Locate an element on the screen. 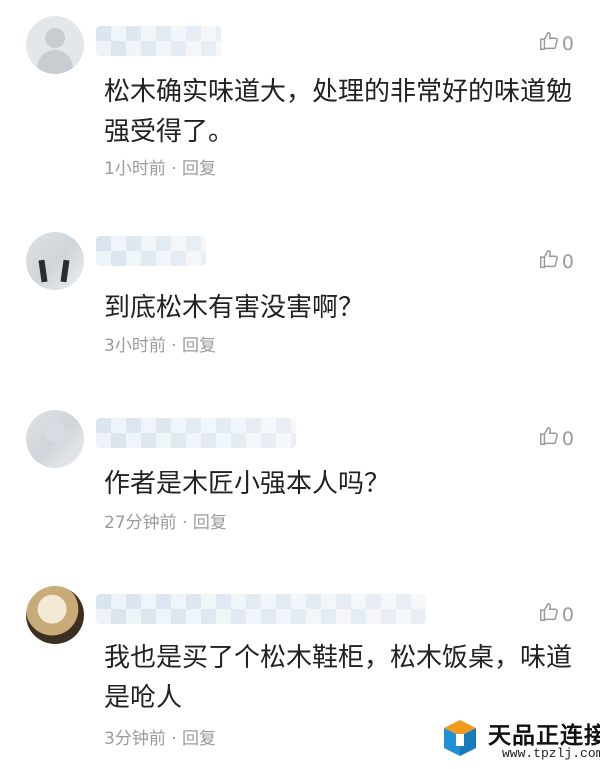  watermark-logo: 天品正连接 www.tpzlj.com is located at coordinates (518, 740).